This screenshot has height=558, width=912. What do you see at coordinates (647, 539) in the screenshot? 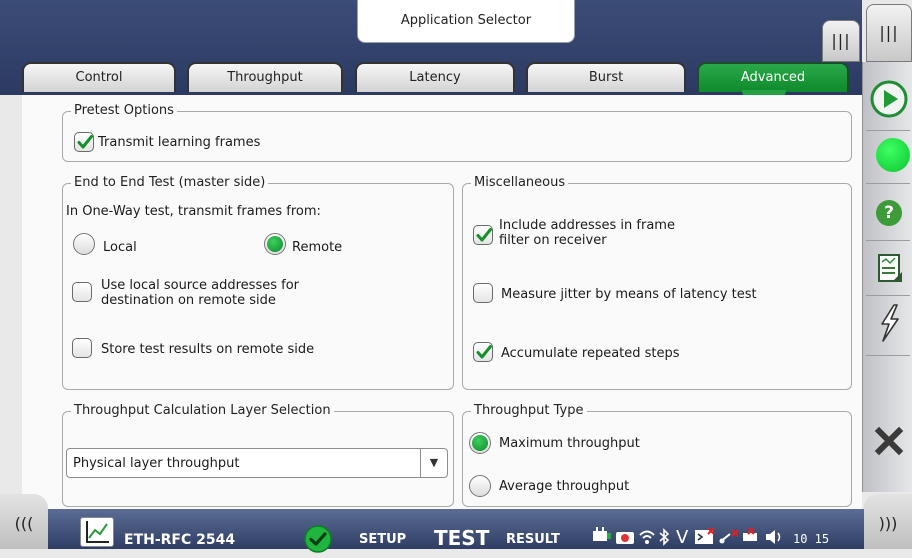
I see `wifi-icon` at bounding box center [647, 539].